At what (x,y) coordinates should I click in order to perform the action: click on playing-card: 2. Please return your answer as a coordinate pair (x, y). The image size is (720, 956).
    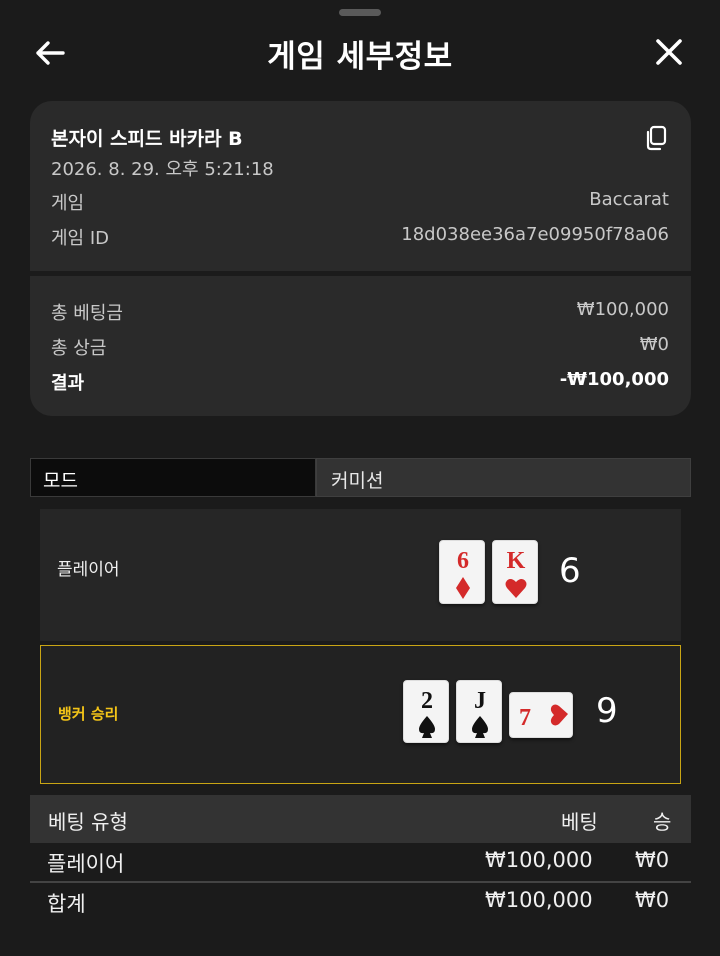
    Looking at the image, I should click on (426, 711).